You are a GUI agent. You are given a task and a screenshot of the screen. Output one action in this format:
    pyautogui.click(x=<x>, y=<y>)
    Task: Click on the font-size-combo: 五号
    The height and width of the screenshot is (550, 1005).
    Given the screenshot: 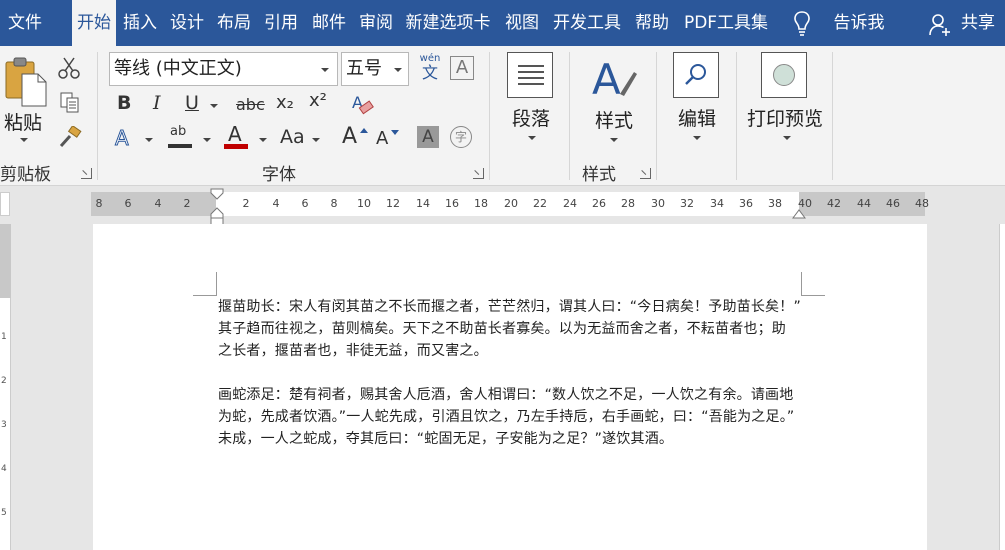 What is the action you would take?
    pyautogui.click(x=375, y=69)
    